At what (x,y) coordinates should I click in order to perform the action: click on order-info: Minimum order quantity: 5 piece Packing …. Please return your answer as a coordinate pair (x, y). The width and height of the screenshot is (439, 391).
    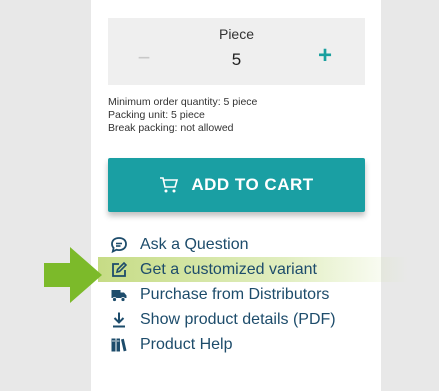
    Looking at the image, I should click on (182, 115).